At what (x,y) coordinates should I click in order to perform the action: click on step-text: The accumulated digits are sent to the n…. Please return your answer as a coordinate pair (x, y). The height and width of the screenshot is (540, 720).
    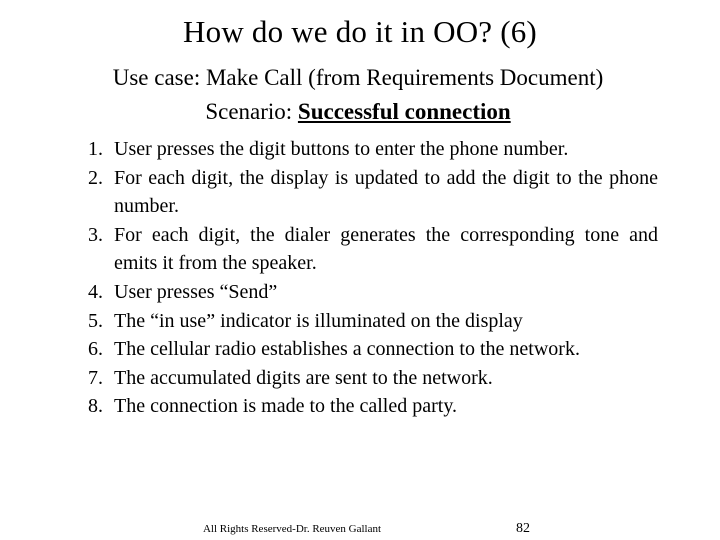
    Looking at the image, I should click on (303, 377).